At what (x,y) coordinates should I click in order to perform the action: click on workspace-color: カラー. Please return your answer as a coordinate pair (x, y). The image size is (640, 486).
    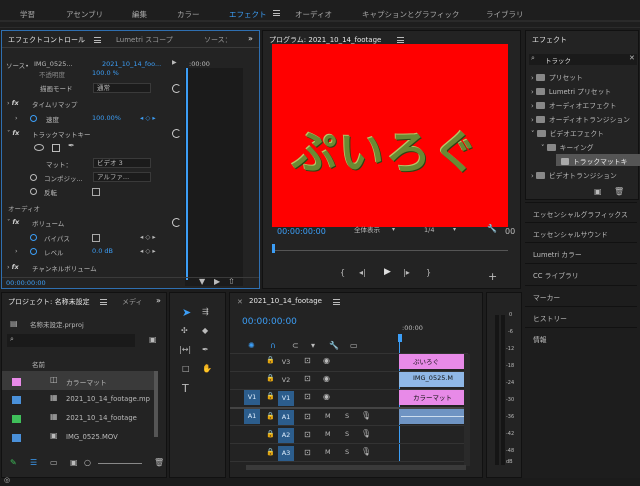
    Looking at the image, I should click on (188, 14).